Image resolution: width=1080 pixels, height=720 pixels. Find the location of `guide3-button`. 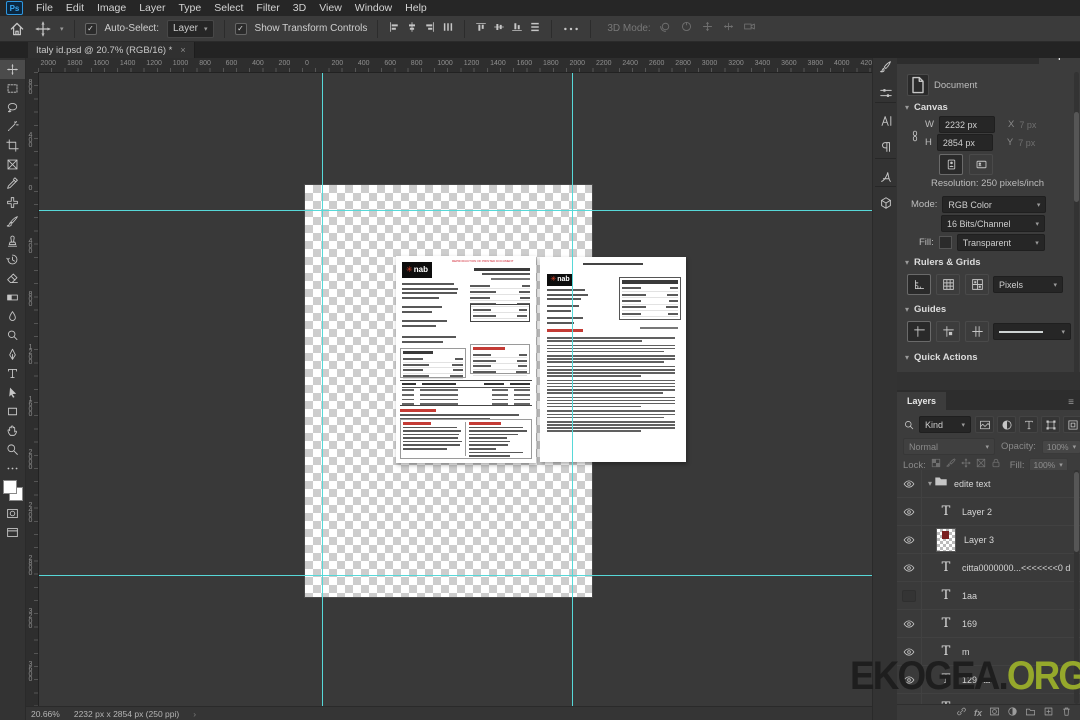

guide3-button is located at coordinates (977, 331).